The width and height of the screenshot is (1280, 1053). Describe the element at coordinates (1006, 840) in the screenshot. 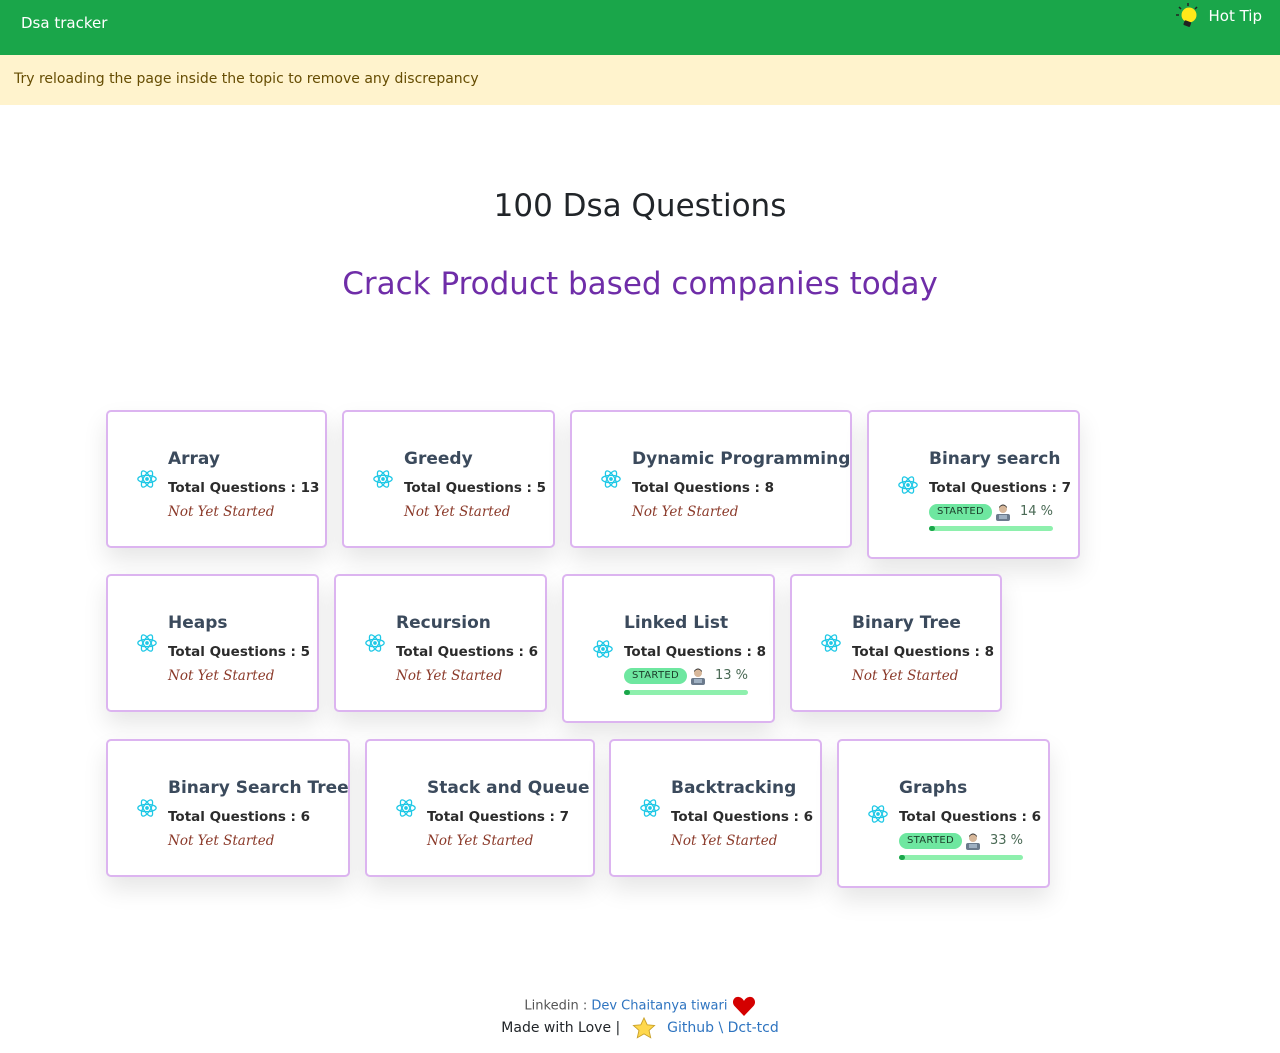

I see `progress-percent: 33 %` at that location.